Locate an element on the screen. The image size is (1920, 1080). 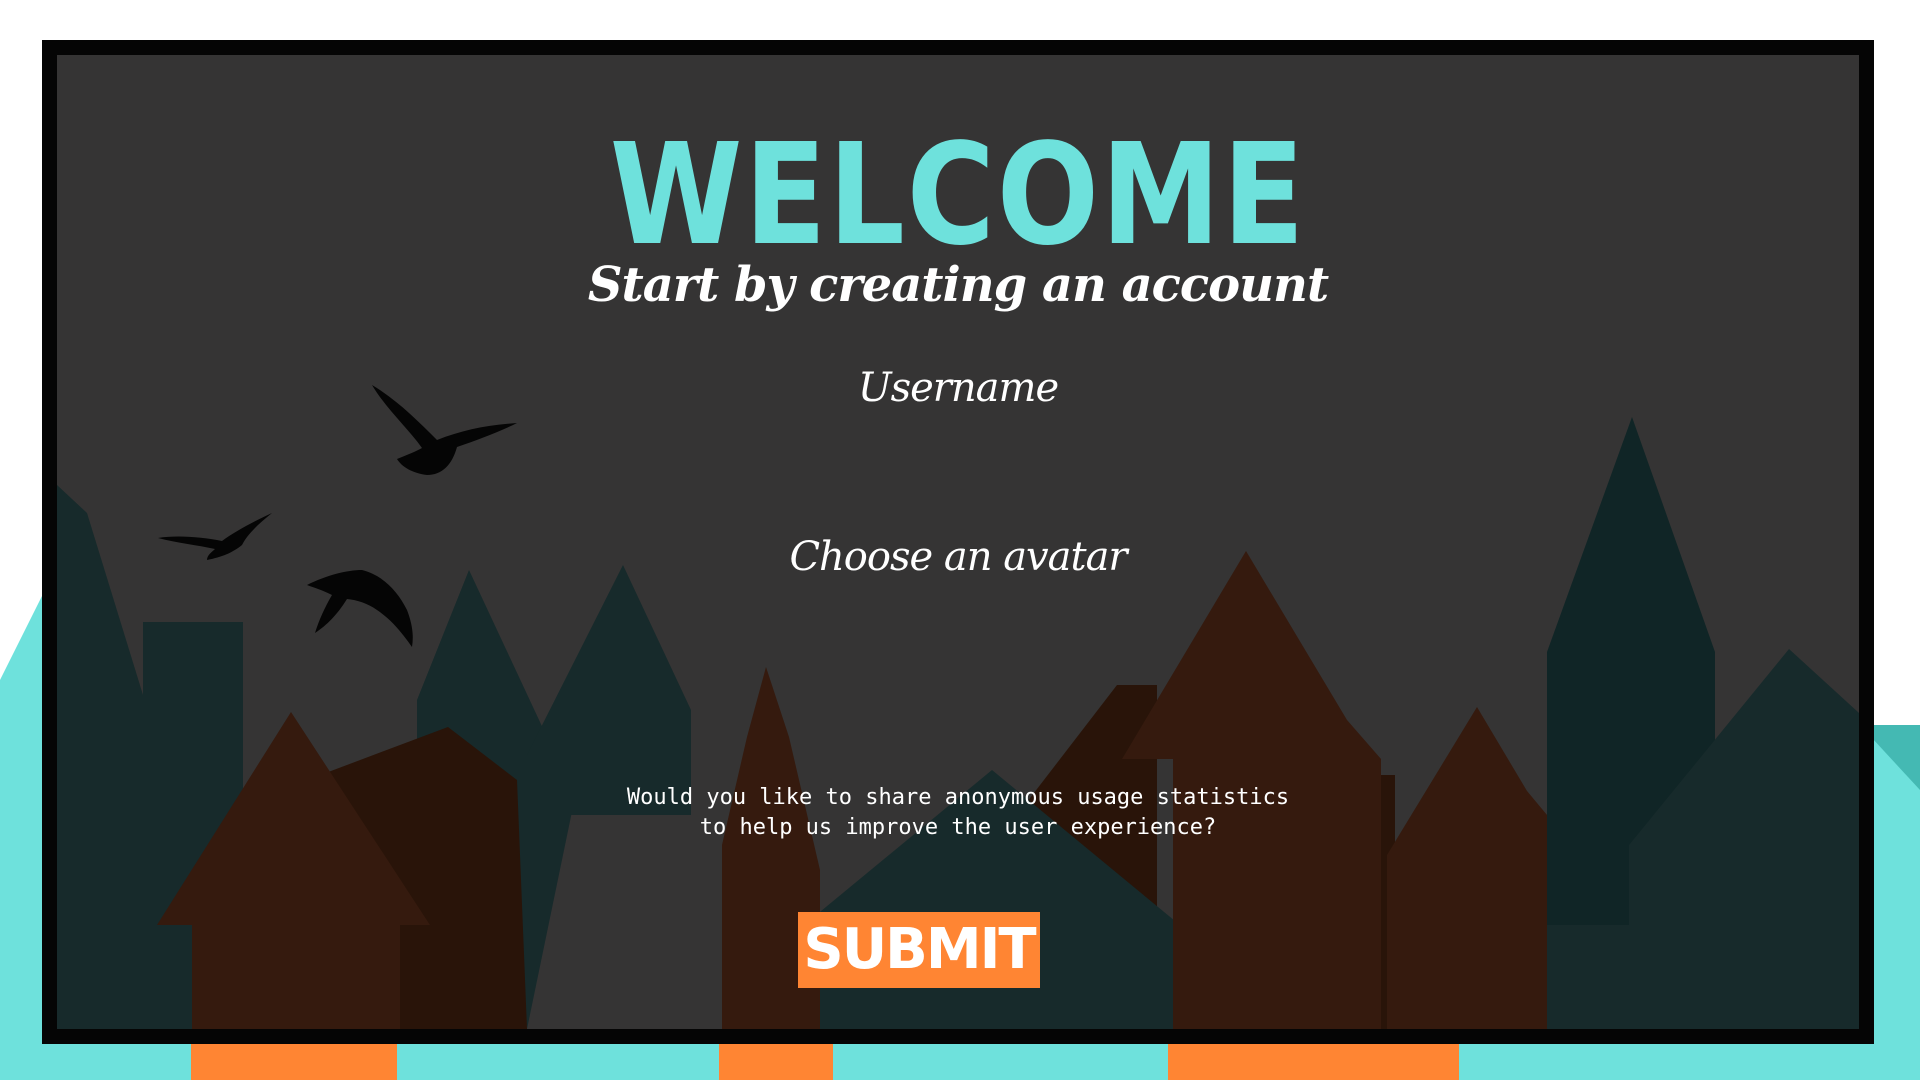
username-label: Username is located at coordinates (958, 388).